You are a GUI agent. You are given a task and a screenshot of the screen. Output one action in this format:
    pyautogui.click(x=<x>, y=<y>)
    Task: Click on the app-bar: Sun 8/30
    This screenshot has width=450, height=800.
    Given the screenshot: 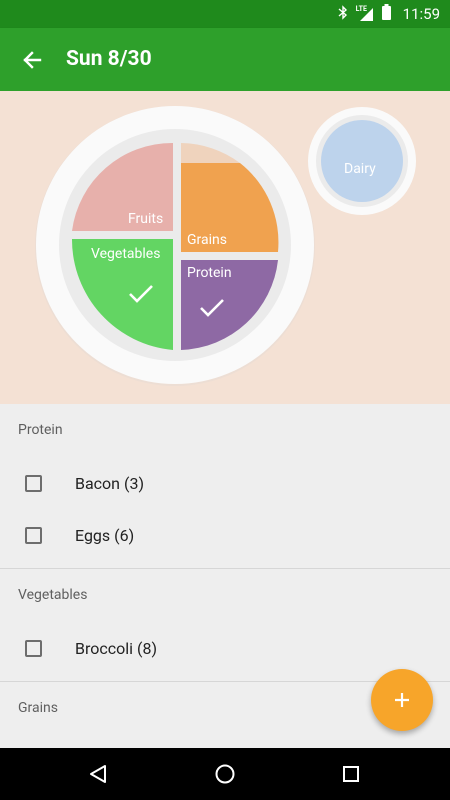 What is the action you would take?
    pyautogui.click(x=225, y=59)
    